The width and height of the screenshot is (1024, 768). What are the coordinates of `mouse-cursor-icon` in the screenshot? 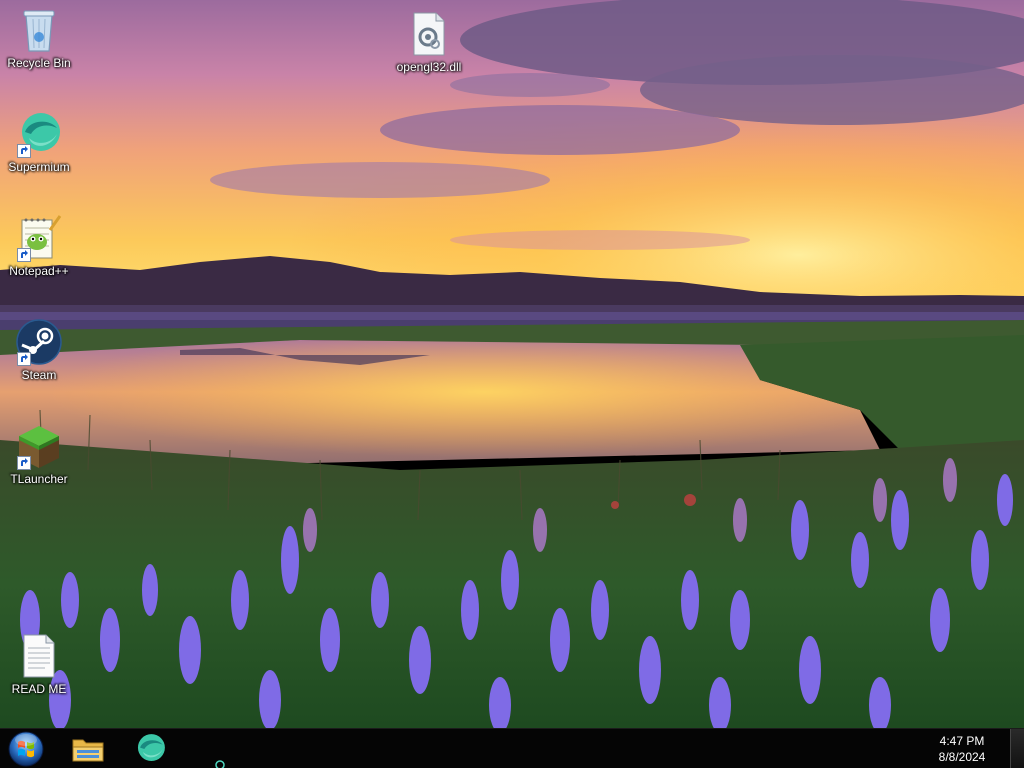 It's located at (220, 764).